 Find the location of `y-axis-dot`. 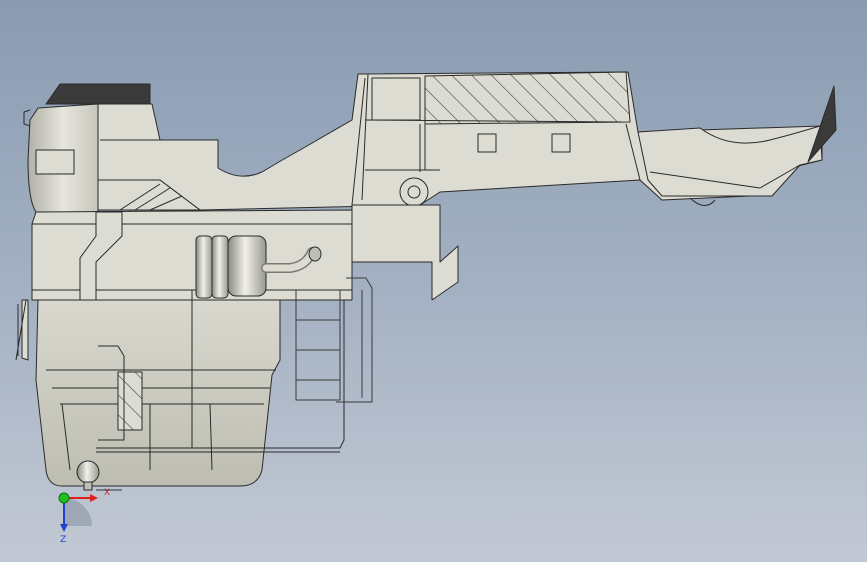

y-axis-dot is located at coordinates (64, 498).